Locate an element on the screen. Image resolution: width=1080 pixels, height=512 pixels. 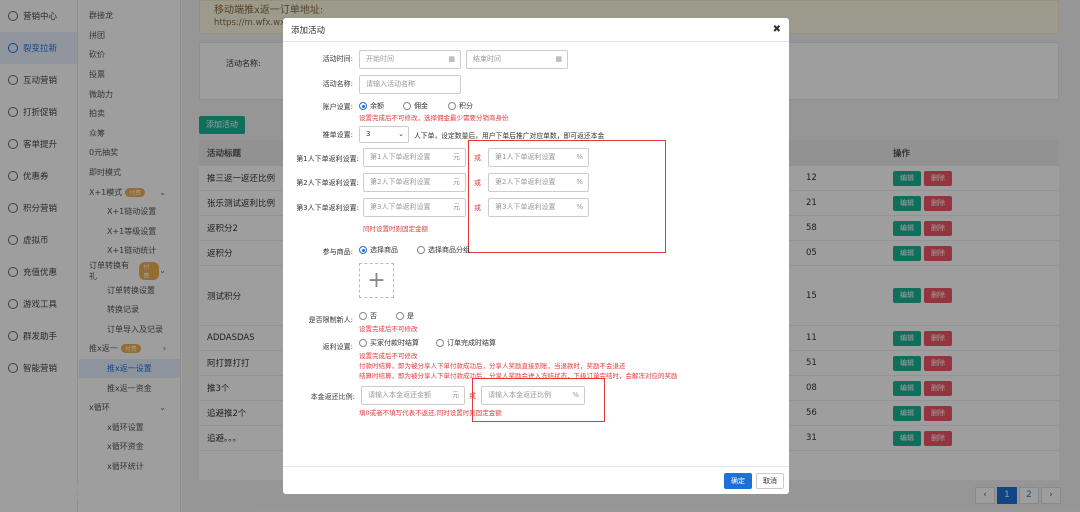
account-label: 账户设置: is located at coordinates (337, 107).